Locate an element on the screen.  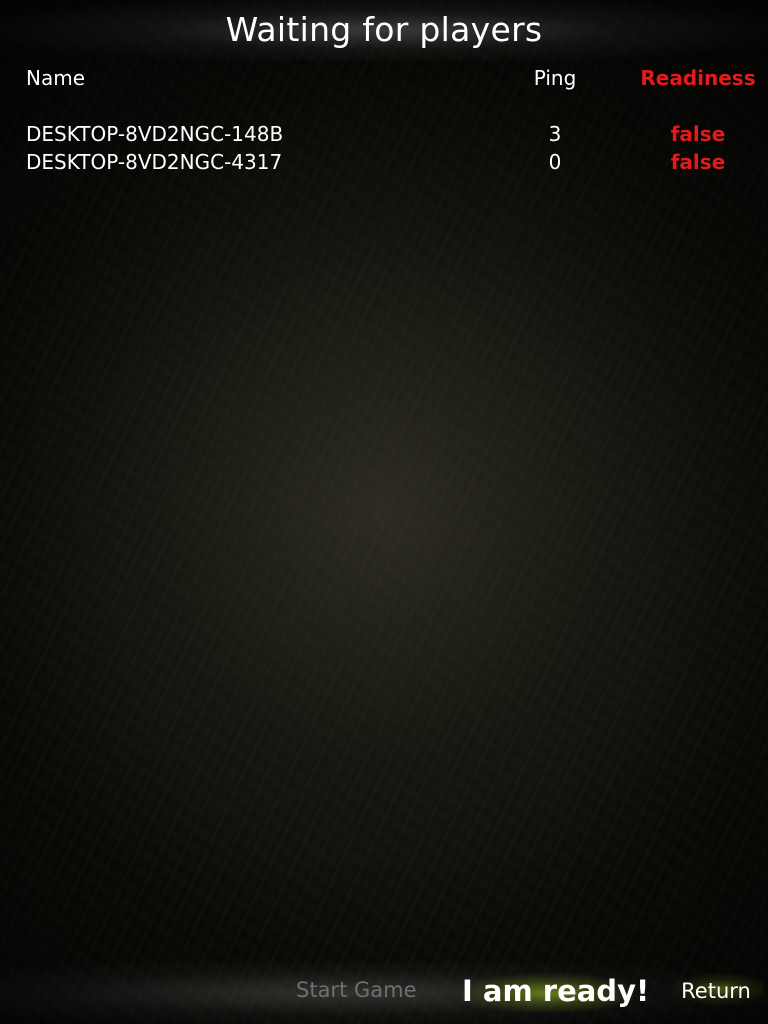
player-ping: 0 is located at coordinates (555, 162).